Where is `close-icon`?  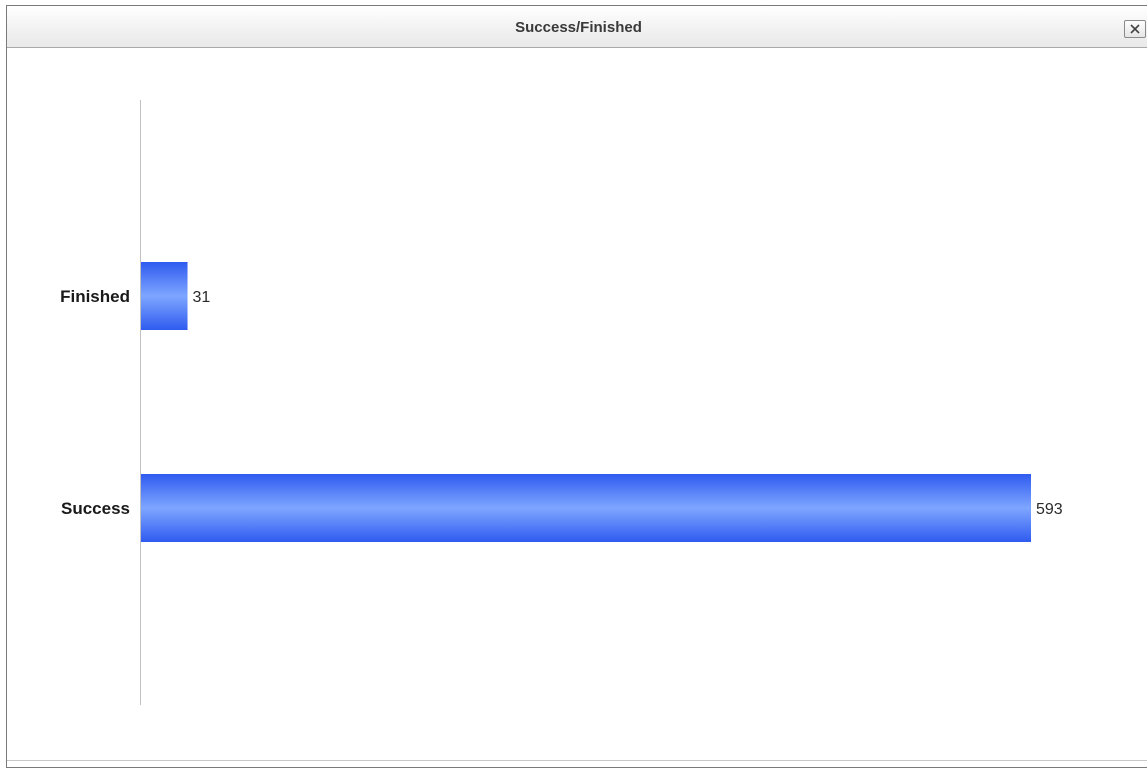
close-icon is located at coordinates (1135, 29).